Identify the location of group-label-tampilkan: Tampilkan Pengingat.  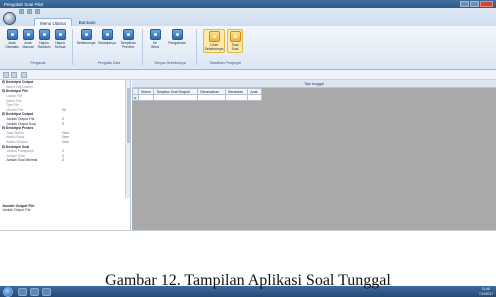
(225, 63).